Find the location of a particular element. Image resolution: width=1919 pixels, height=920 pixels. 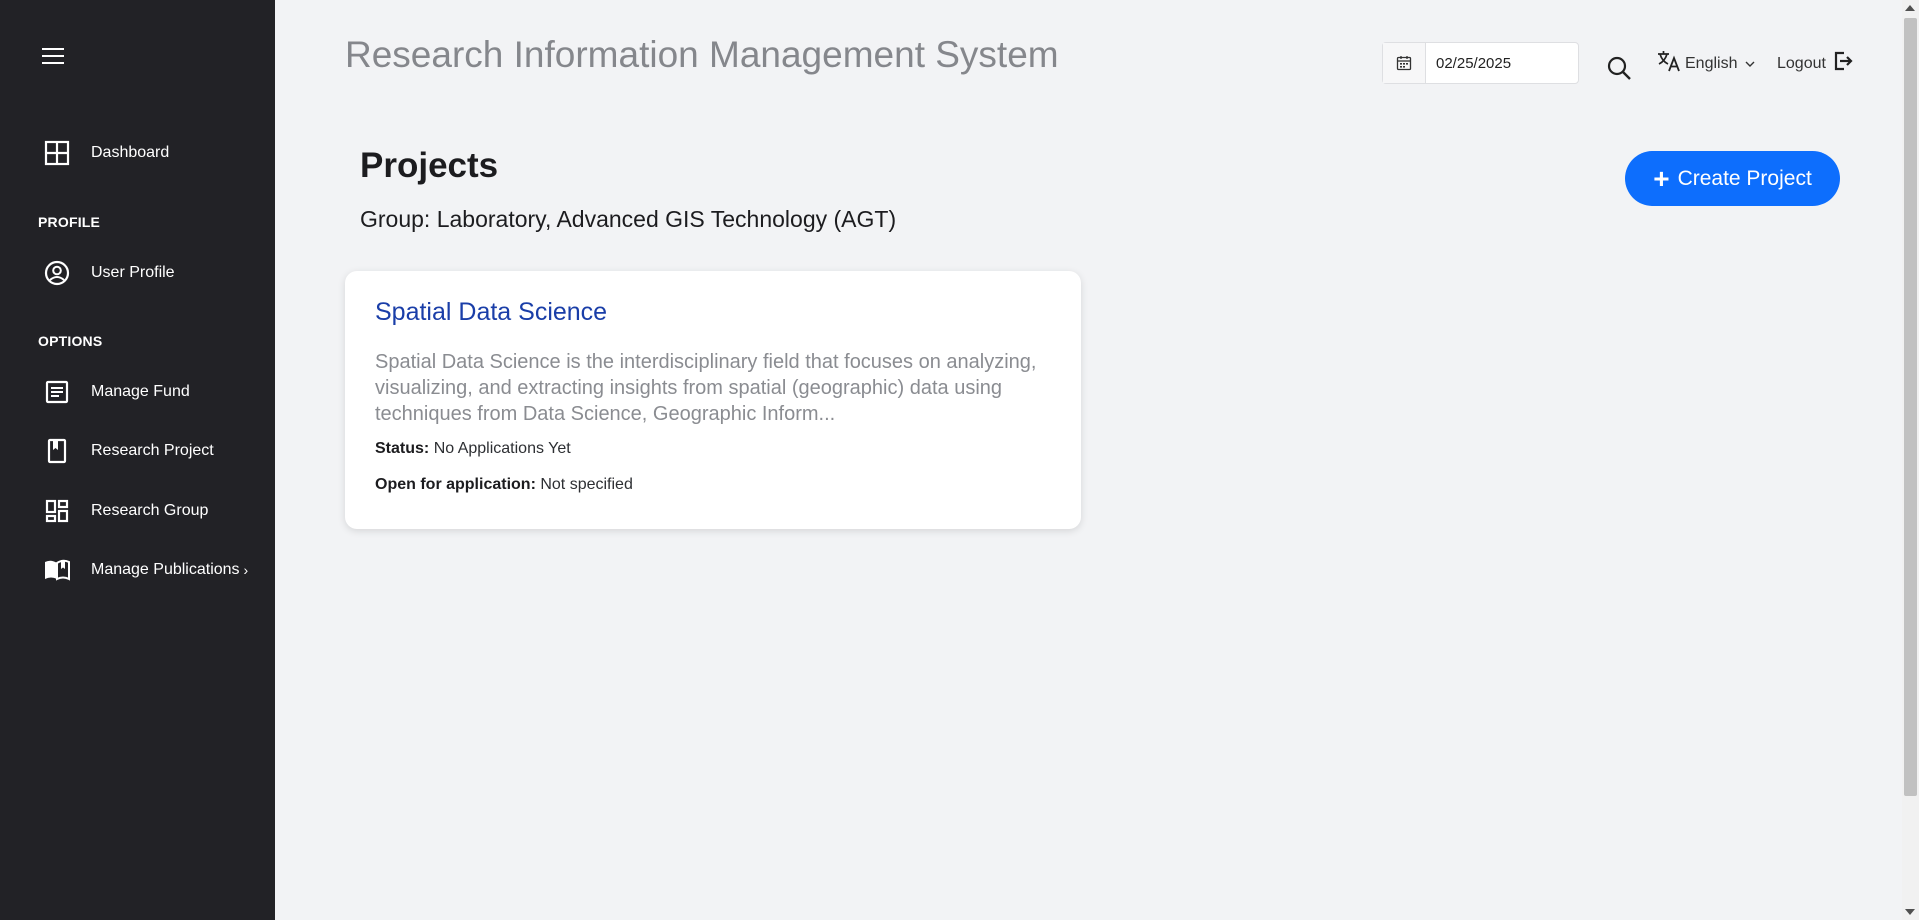

status-value: No Applications Yet is located at coordinates (502, 448).